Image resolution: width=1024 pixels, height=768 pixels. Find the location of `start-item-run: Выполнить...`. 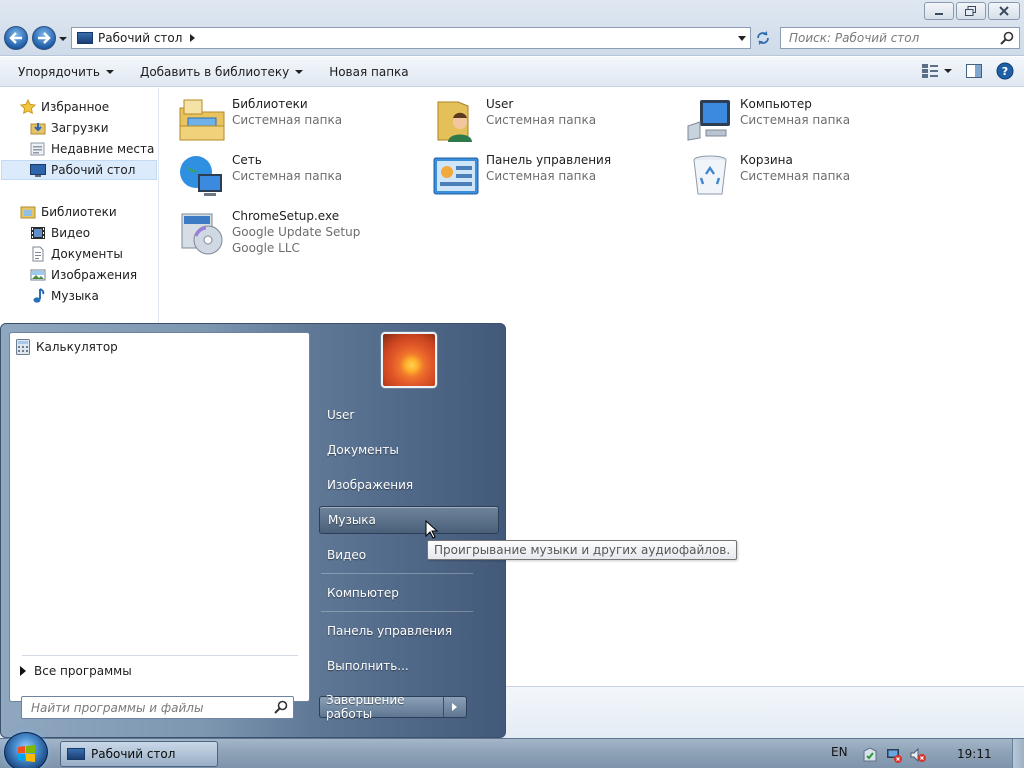

start-item-run: Выполнить... is located at coordinates (409, 666).